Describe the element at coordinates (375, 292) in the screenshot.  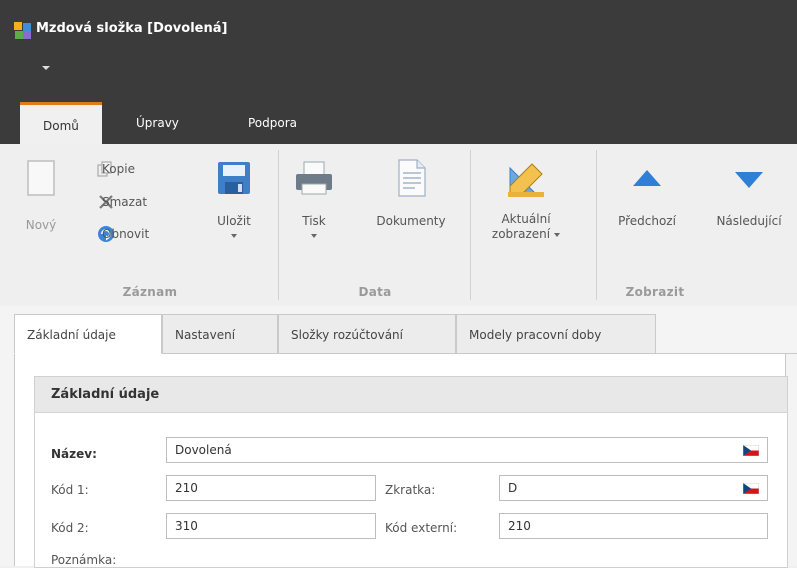
I see `group-label-data: Data` at that location.